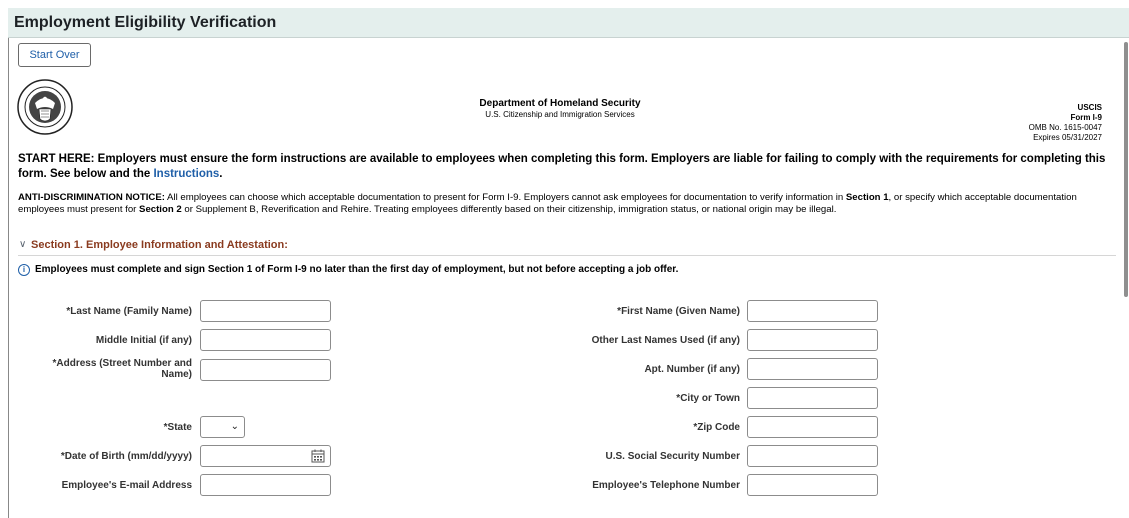  Describe the element at coordinates (812, 398) in the screenshot. I see `city-input` at that location.